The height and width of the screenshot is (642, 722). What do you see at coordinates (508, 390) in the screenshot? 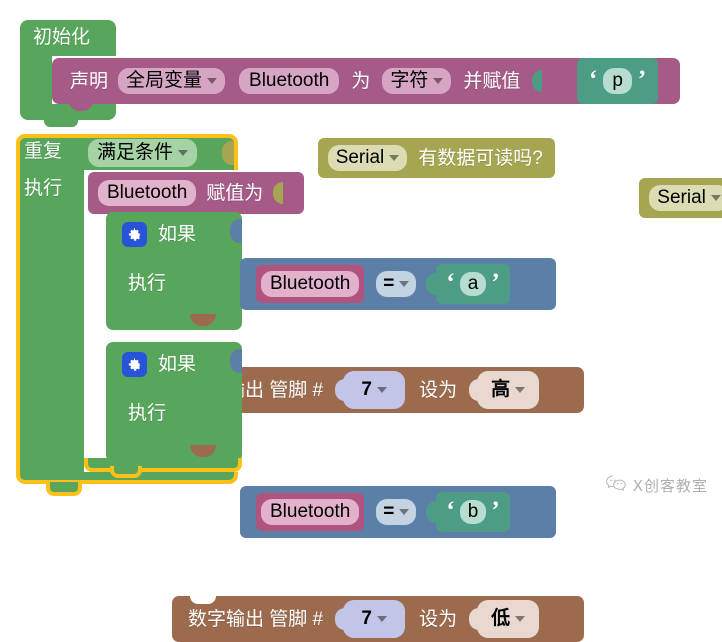
I see `state-dropdown-1: 高` at bounding box center [508, 390].